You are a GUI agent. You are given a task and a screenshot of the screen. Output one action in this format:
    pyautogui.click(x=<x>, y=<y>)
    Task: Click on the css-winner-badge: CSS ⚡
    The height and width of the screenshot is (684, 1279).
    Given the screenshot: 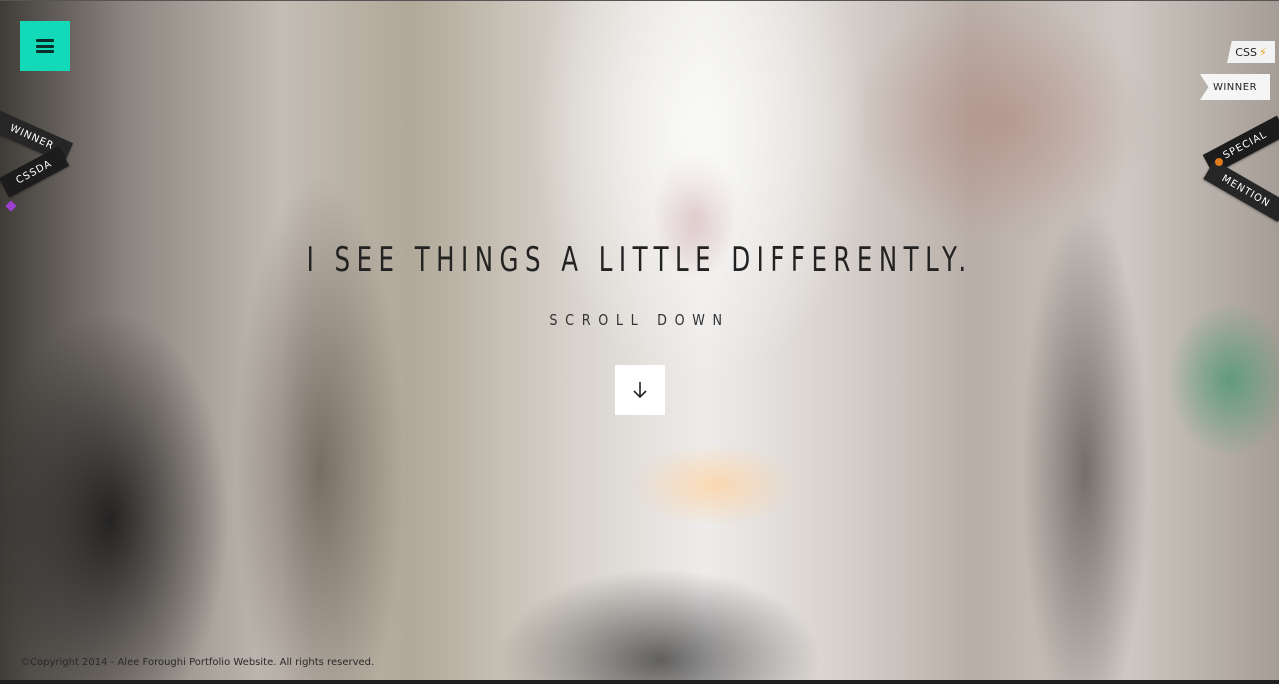 What is the action you would take?
    pyautogui.click(x=1251, y=52)
    